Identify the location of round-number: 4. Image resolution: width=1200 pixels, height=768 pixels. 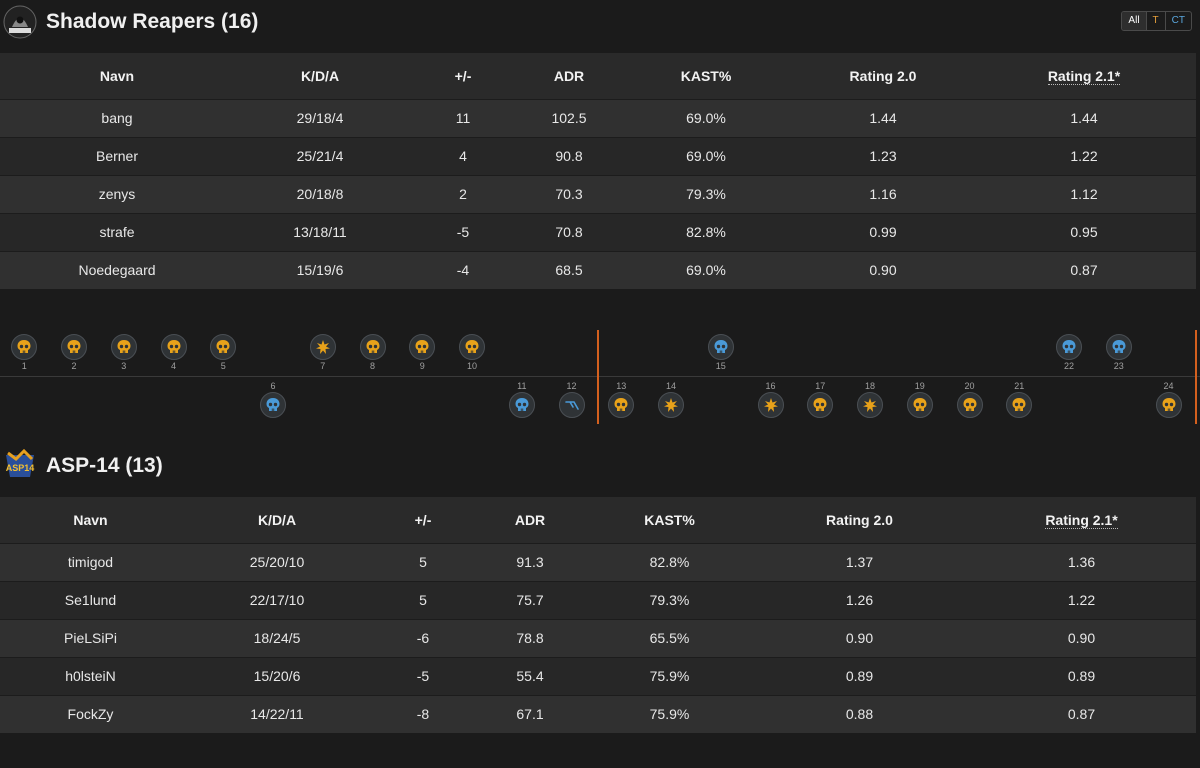
(174, 366).